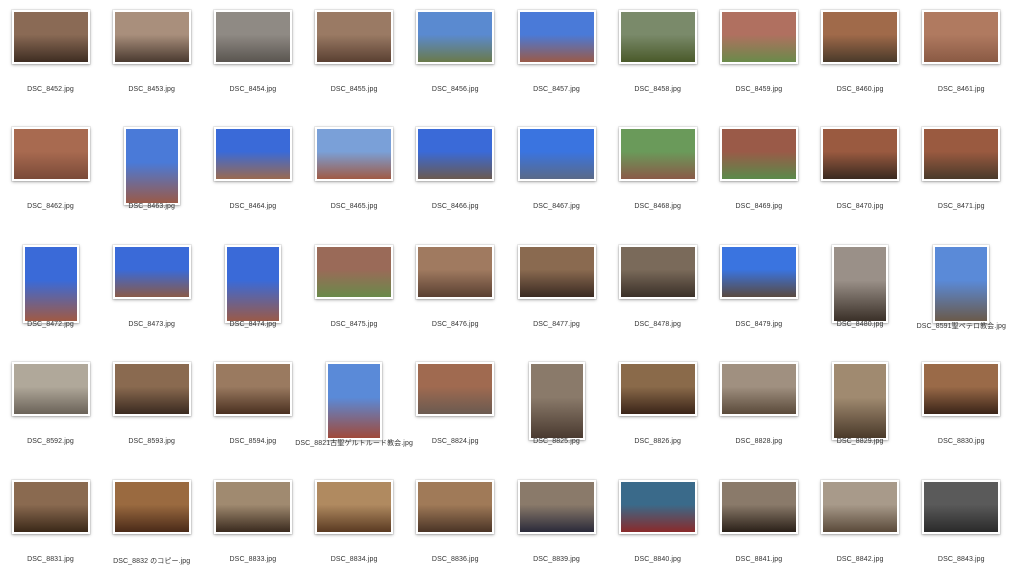 Image resolution: width=1024 pixels, height=587 pixels. I want to click on file-item: DSC_8477.jpg, so click(556, 293).